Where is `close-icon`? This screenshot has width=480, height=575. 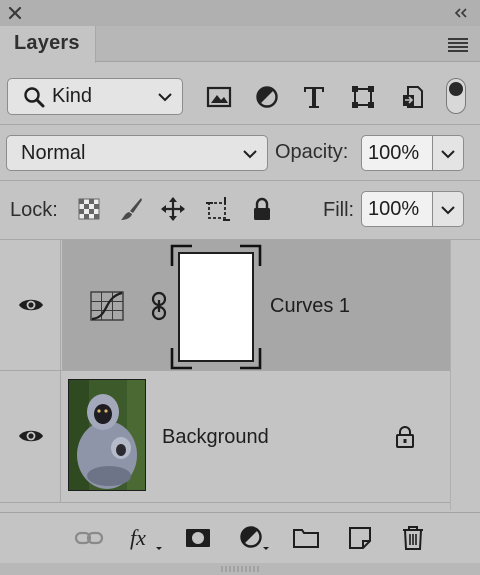
close-icon is located at coordinates (15, 13).